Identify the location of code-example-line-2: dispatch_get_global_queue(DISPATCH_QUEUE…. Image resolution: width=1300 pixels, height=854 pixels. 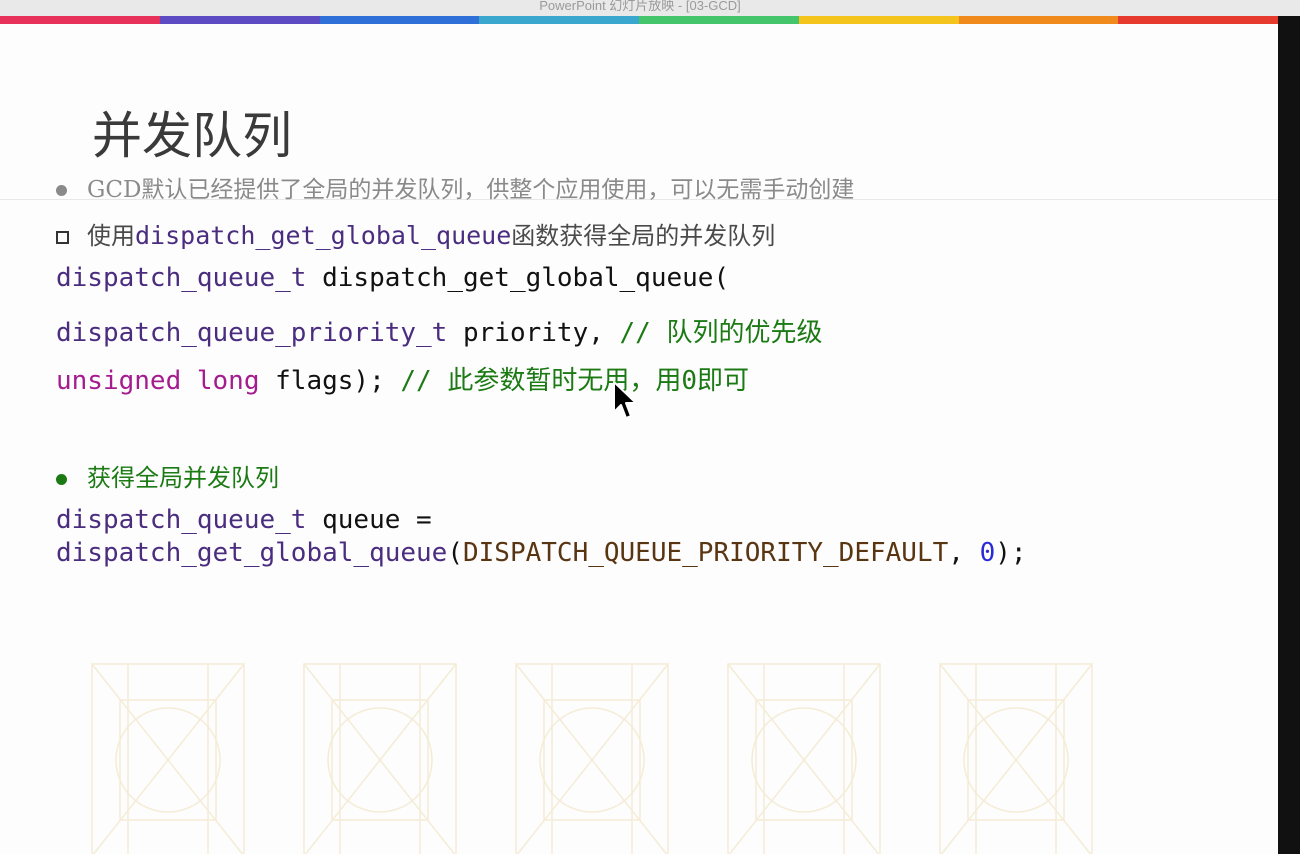
(541, 553).